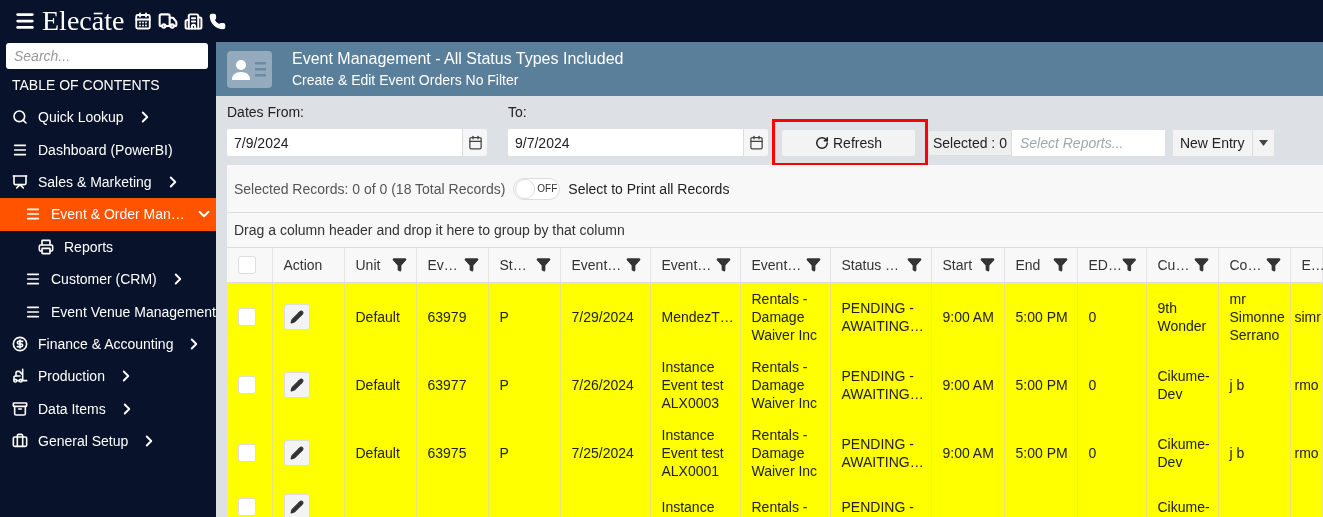 This screenshot has height=517, width=1323. I want to click on selected-count: Selected : 0, so click(970, 143).